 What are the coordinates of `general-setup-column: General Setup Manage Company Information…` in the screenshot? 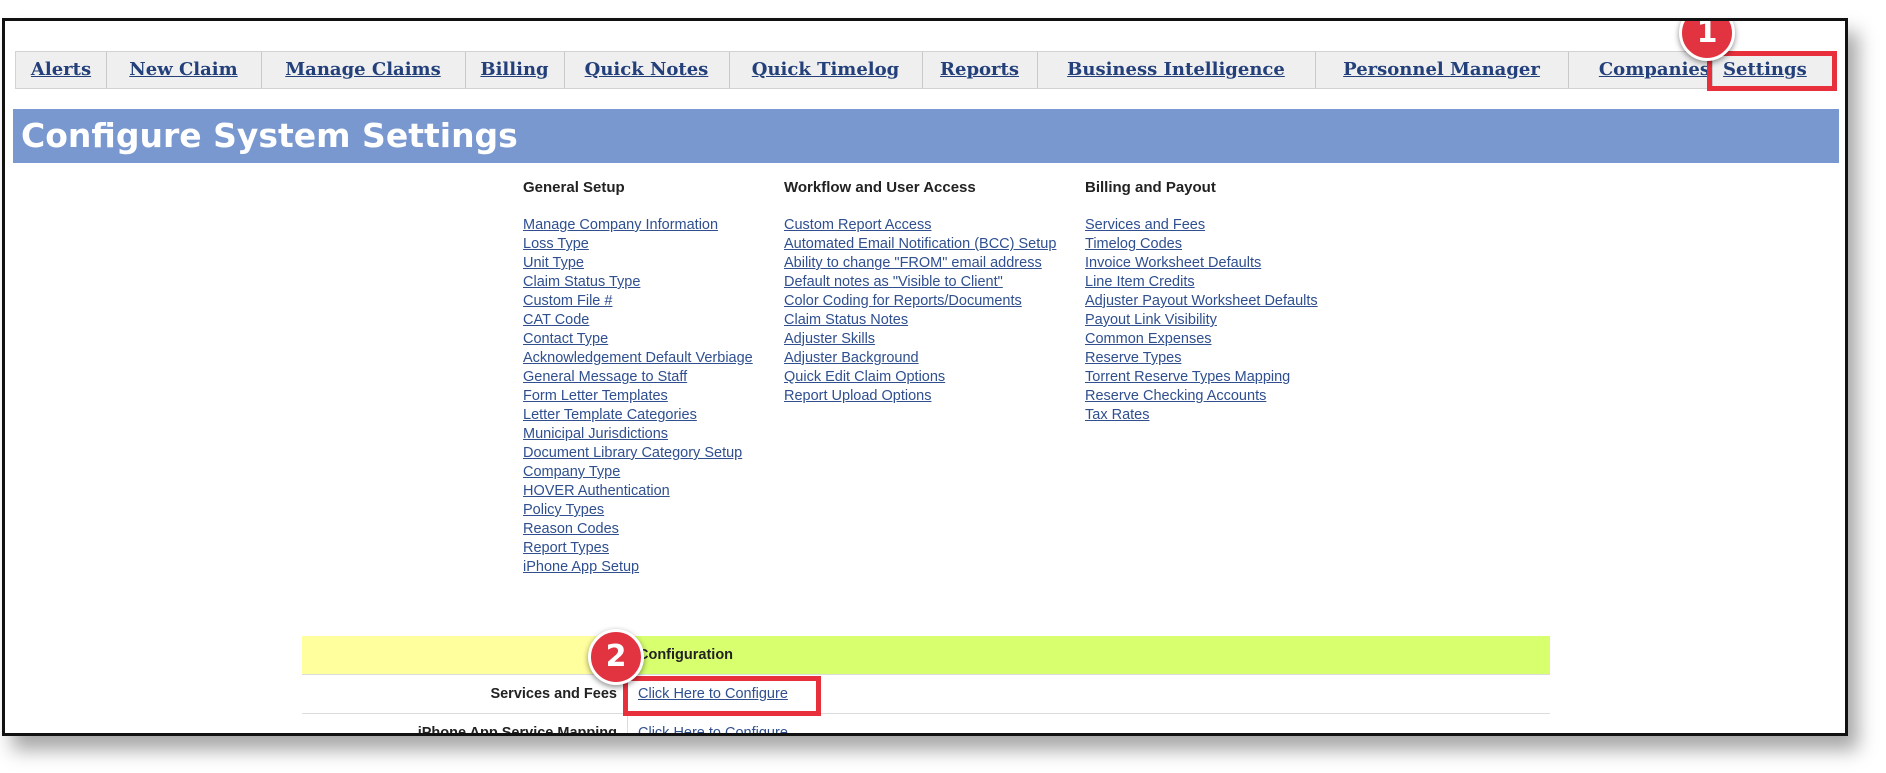 It's located at (638, 378).